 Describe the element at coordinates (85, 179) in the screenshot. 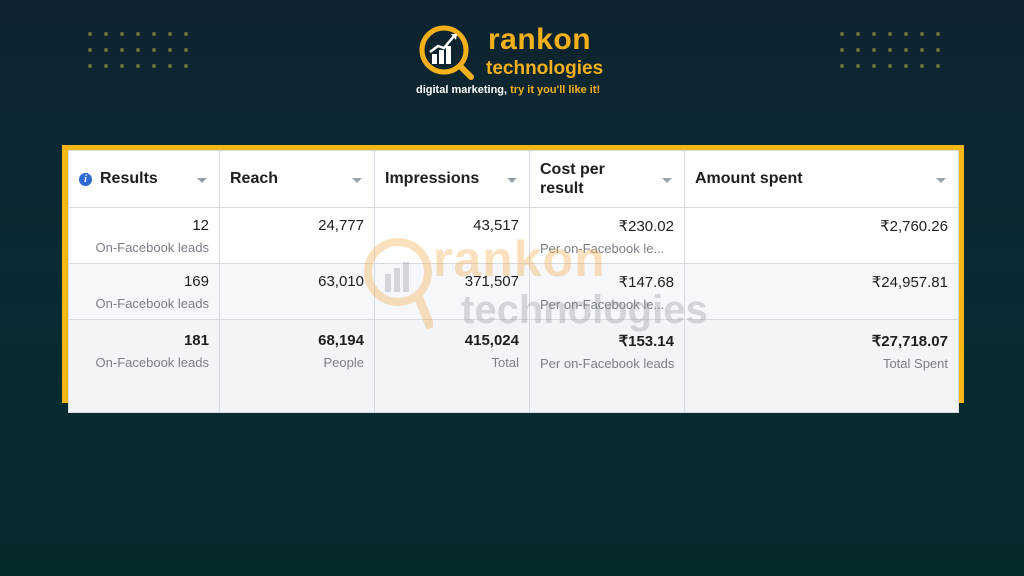

I see `info-icon: i` at that location.